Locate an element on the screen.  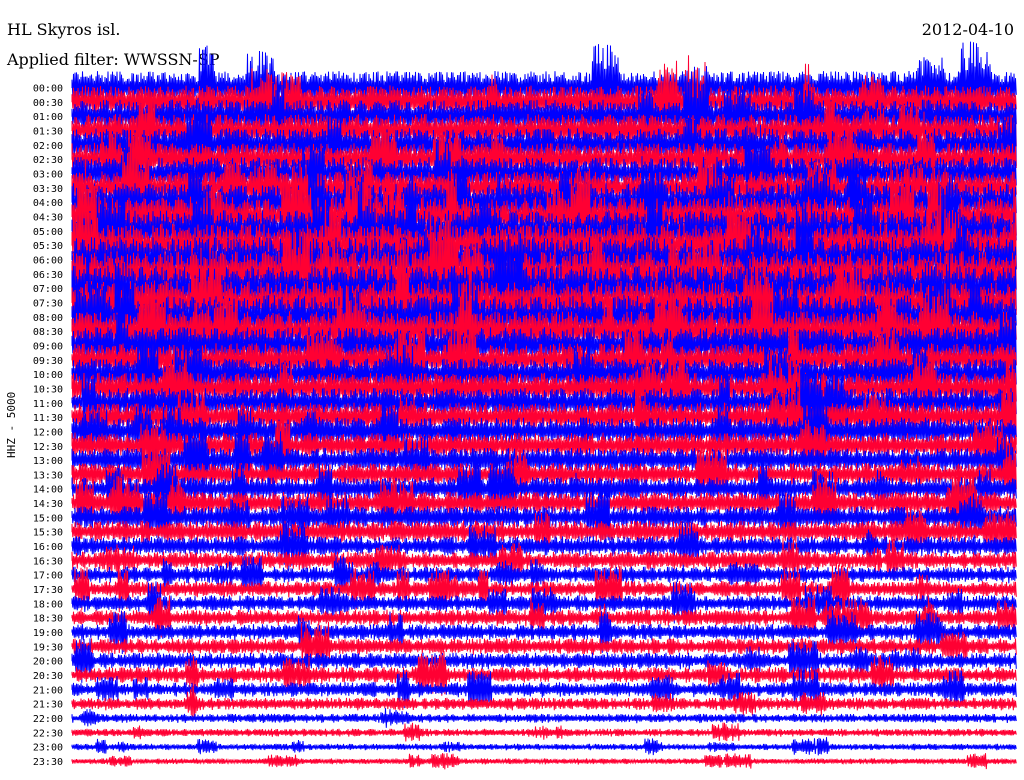
row-time-label: 20:30 is located at coordinates (48, 676).